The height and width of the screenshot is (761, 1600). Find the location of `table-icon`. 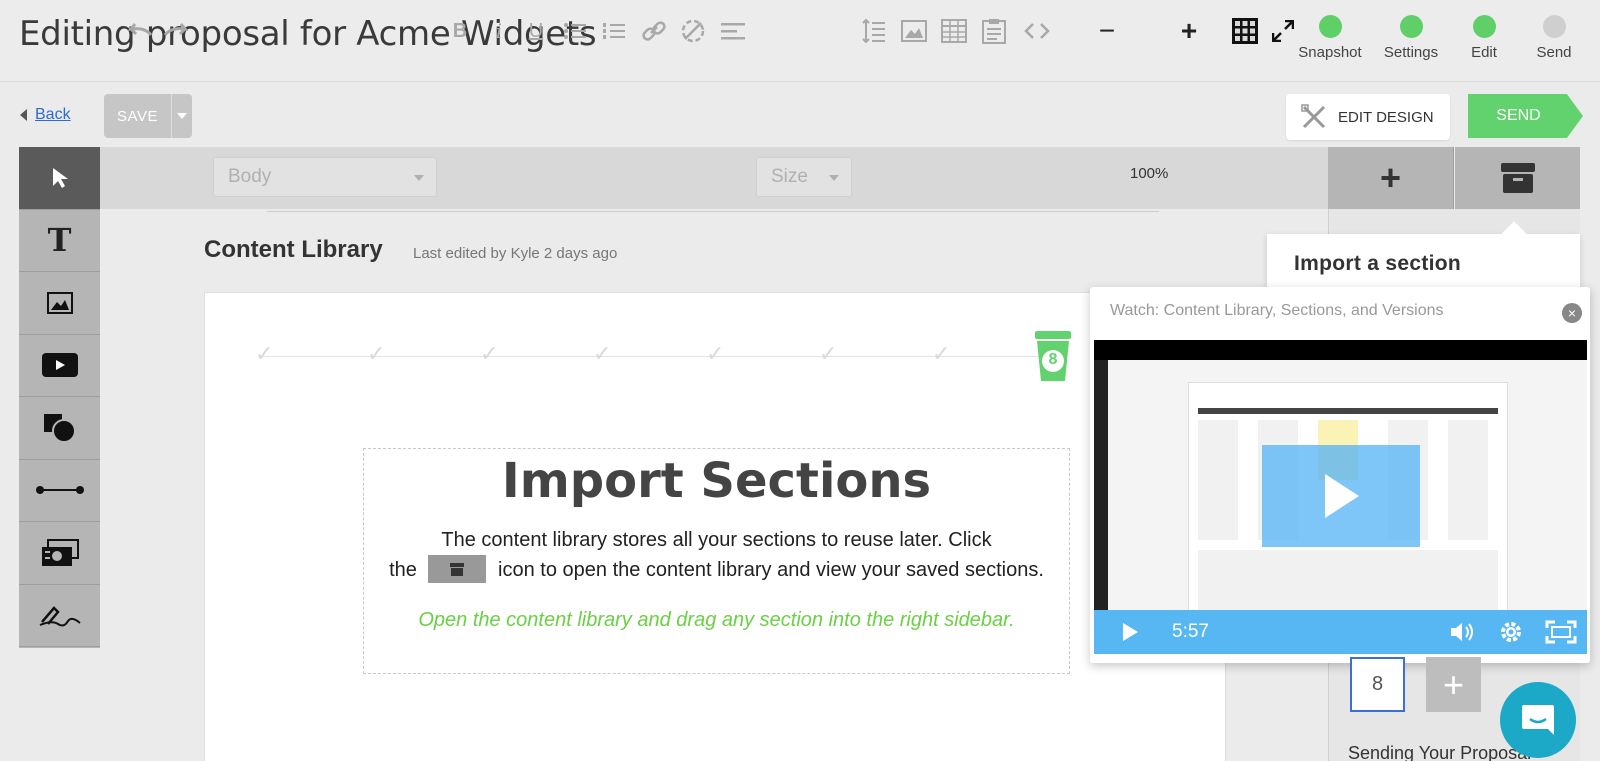

table-icon is located at coordinates (954, 31).